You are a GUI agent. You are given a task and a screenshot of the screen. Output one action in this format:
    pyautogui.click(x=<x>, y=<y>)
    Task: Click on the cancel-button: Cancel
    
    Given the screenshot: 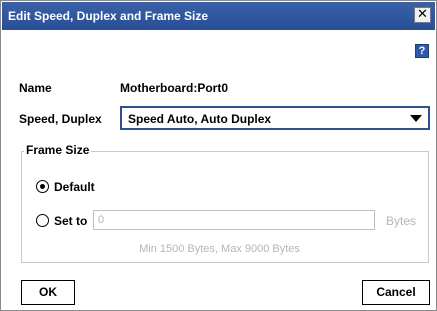 What is the action you would take?
    pyautogui.click(x=396, y=292)
    